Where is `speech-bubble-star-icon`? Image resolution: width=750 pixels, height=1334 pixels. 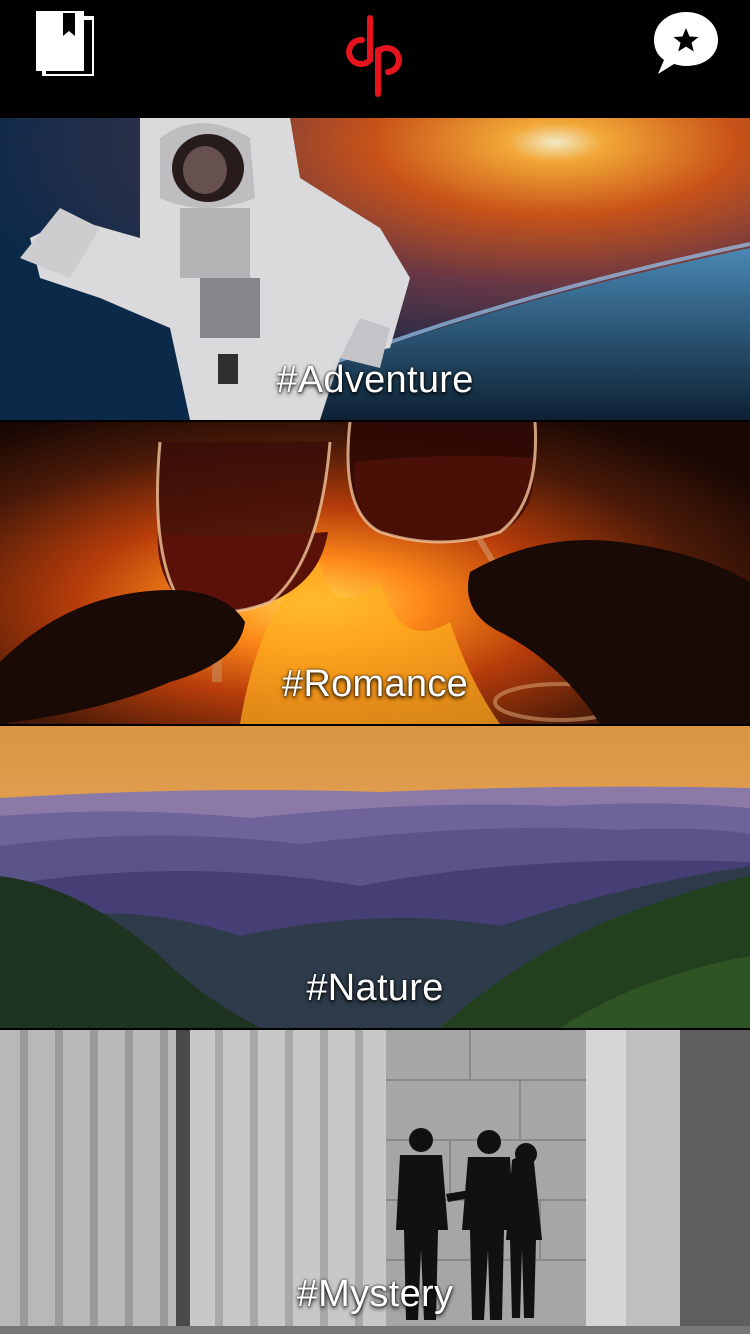
speech-bubble-star-icon is located at coordinates (686, 43).